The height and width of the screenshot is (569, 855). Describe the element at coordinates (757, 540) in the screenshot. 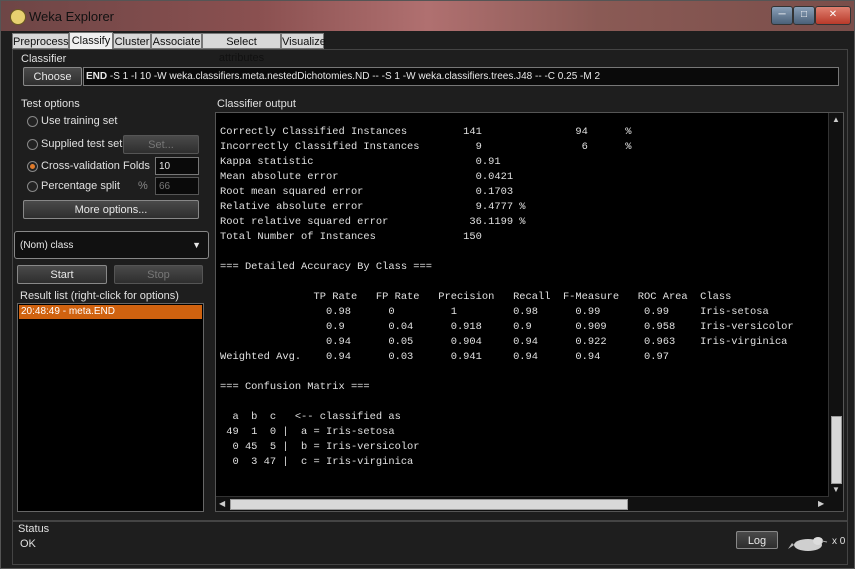

I see `log-button: Log` at that location.